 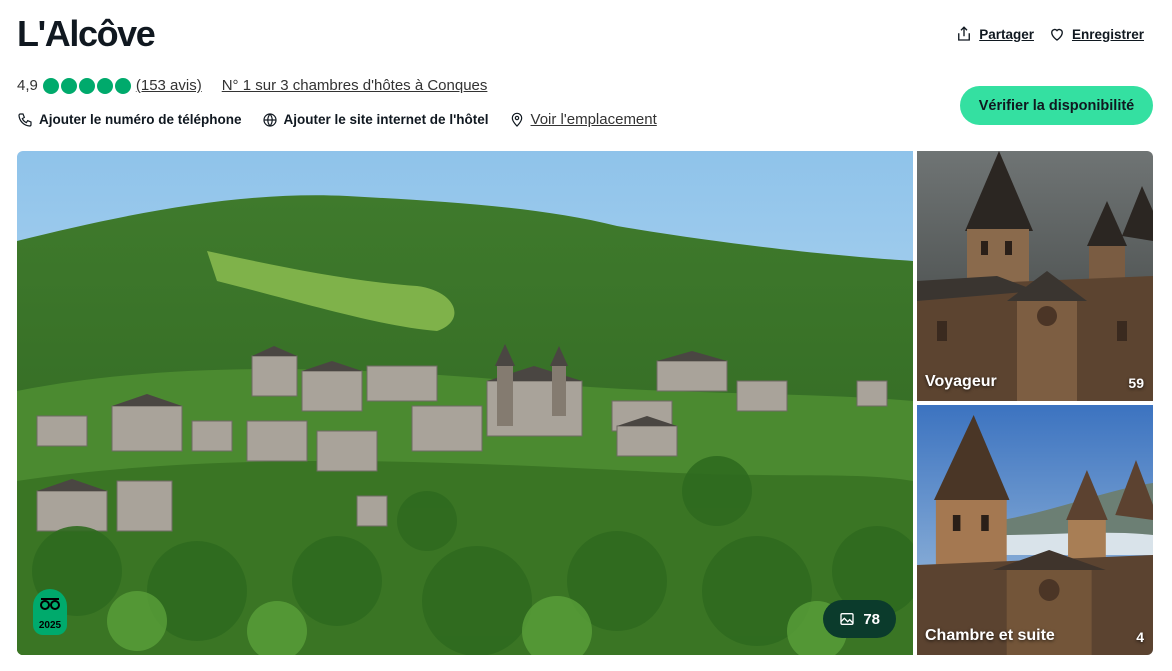 I want to click on award-year: 2025, so click(x=50, y=625).